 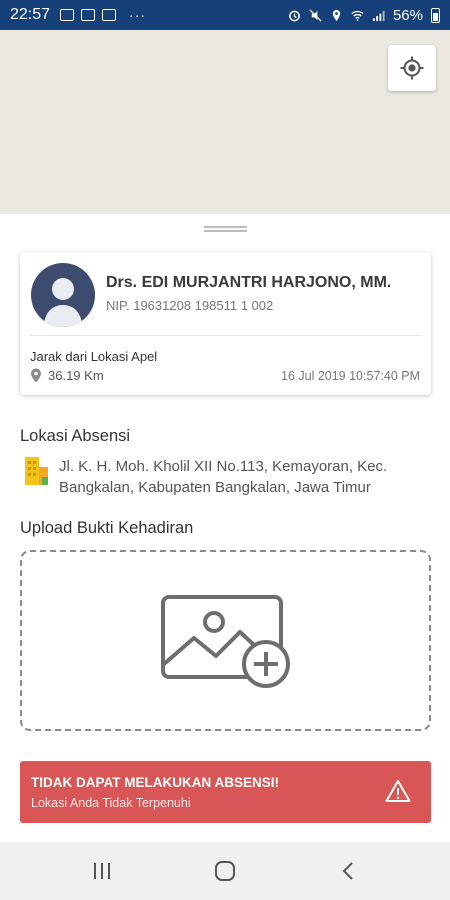 I want to click on timestamp: 16 Jul 2019 10:57:40 PM, so click(x=350, y=376).